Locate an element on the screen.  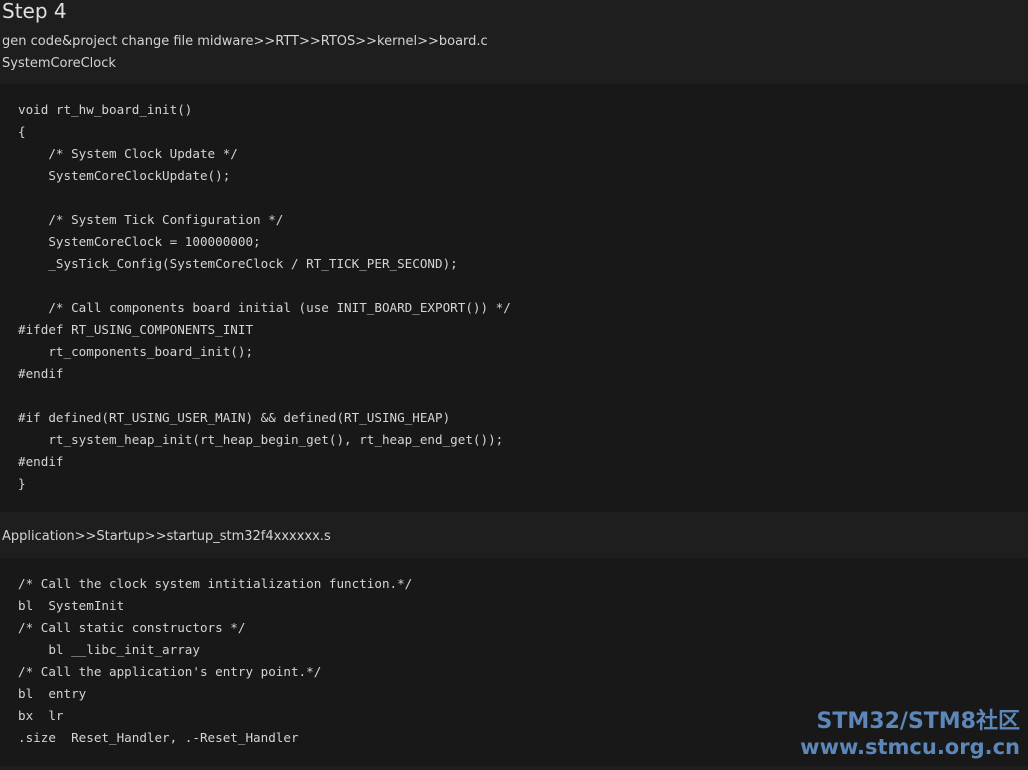
function-name-line: SystemCoreClock is located at coordinates (59, 63).